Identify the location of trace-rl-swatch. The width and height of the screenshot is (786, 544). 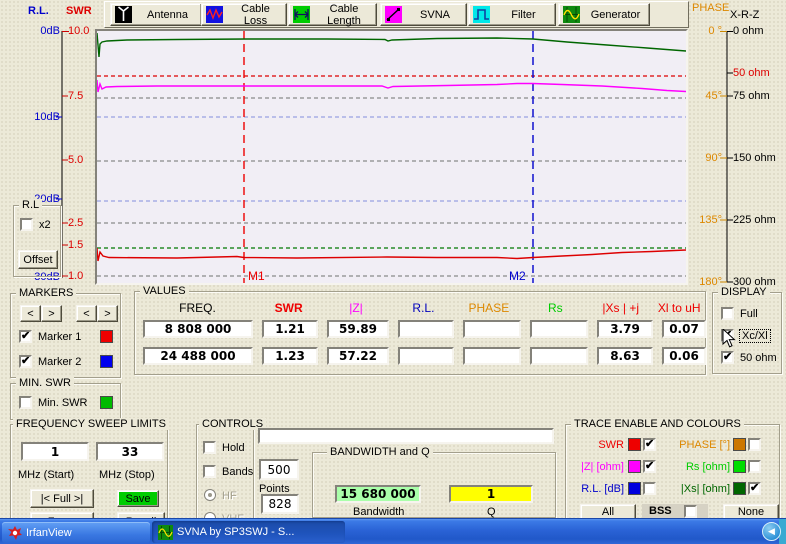
(634, 488).